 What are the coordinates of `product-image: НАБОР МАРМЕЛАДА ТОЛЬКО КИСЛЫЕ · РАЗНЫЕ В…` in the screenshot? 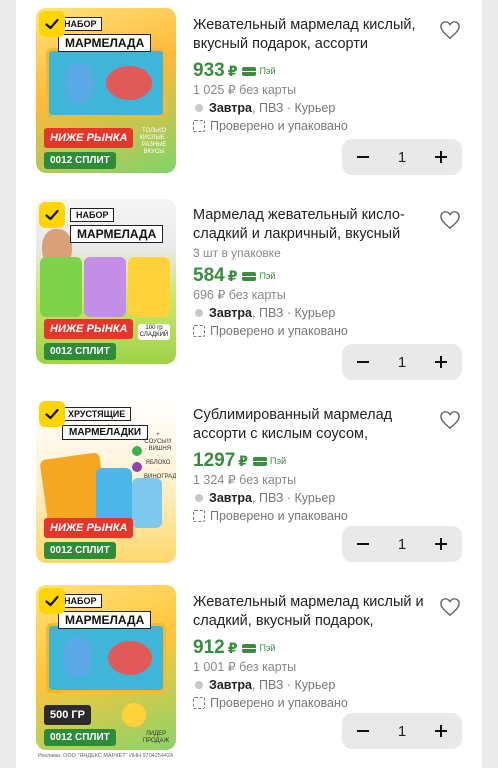 It's located at (106, 90).